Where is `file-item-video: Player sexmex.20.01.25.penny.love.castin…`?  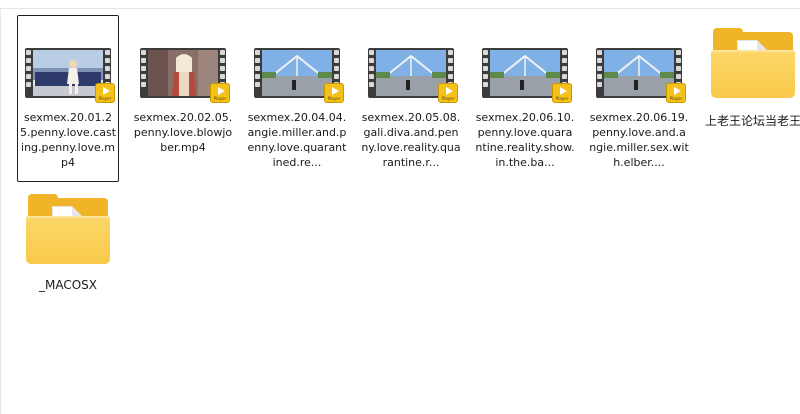
file-item-video: Player sexmex.20.01.25.penny.love.castin… is located at coordinates (68, 98).